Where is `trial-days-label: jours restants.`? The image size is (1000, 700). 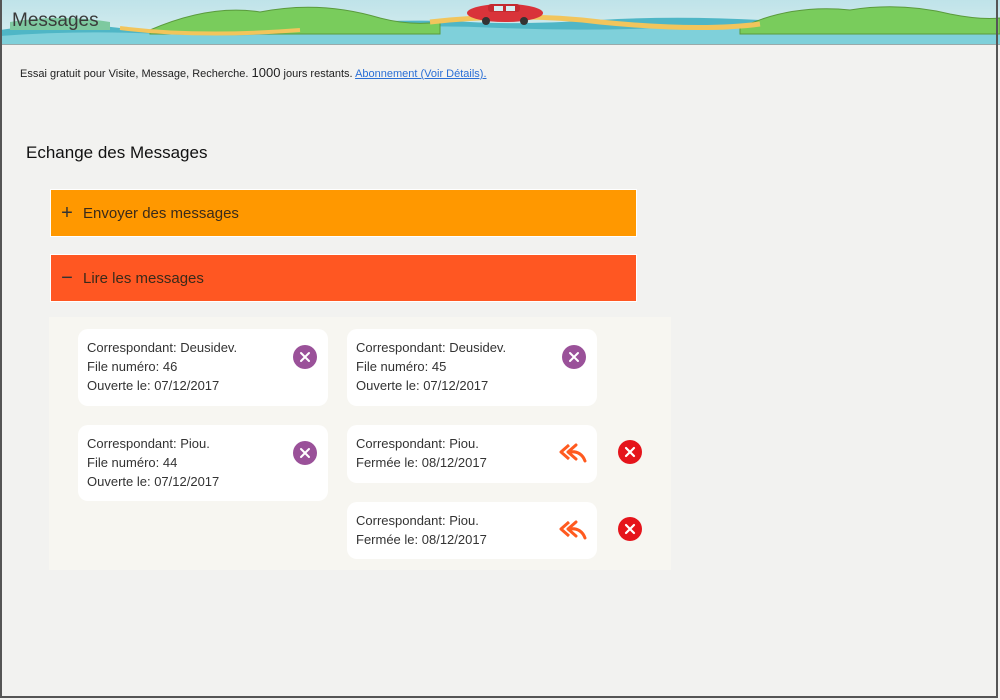
trial-days-label: jours restants. is located at coordinates (318, 74).